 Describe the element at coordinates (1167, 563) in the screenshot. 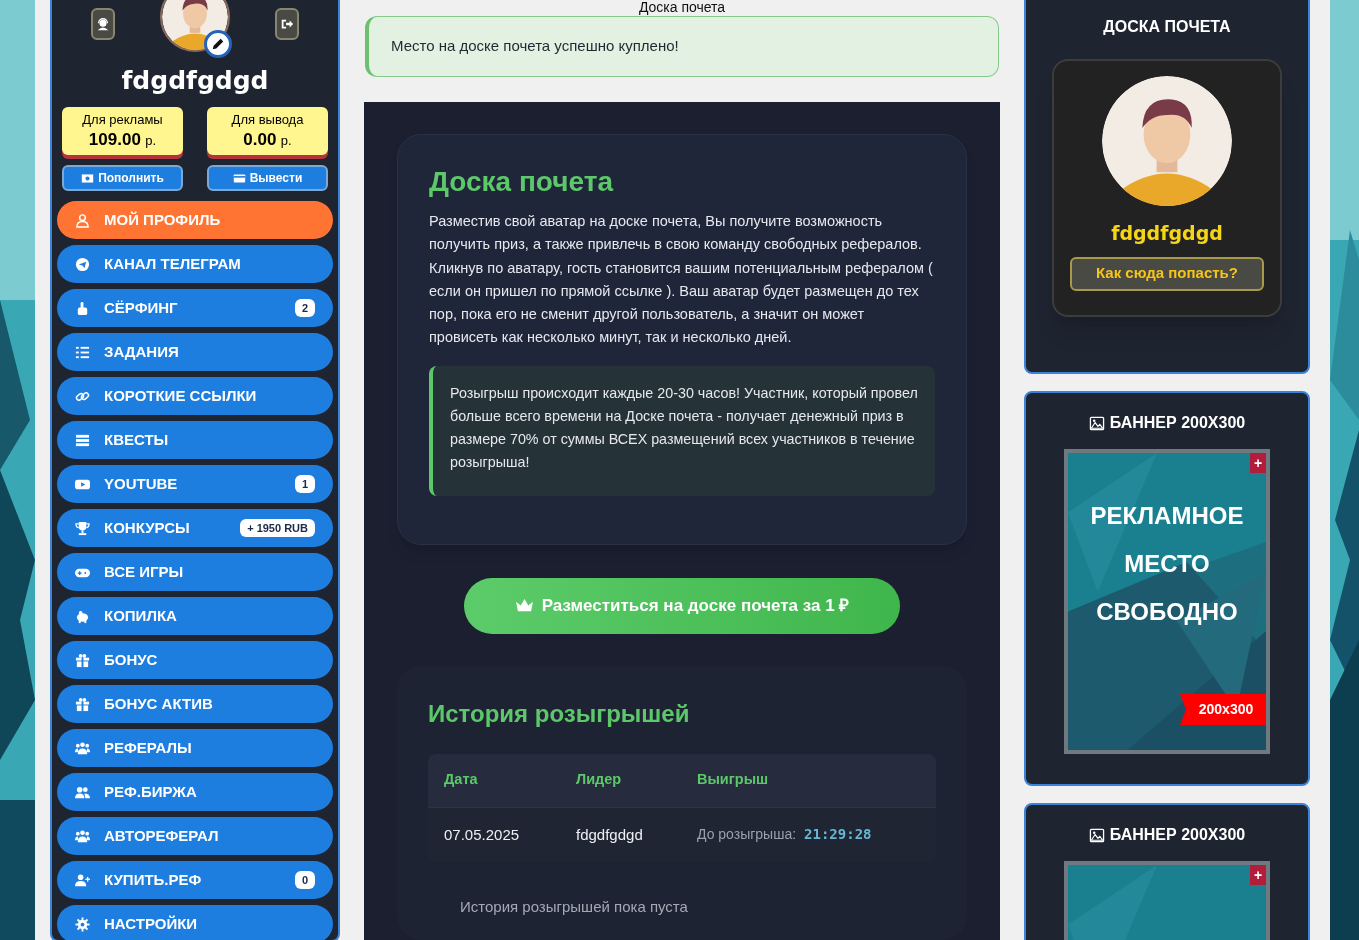

I see `banner-text: МЕСТО` at that location.